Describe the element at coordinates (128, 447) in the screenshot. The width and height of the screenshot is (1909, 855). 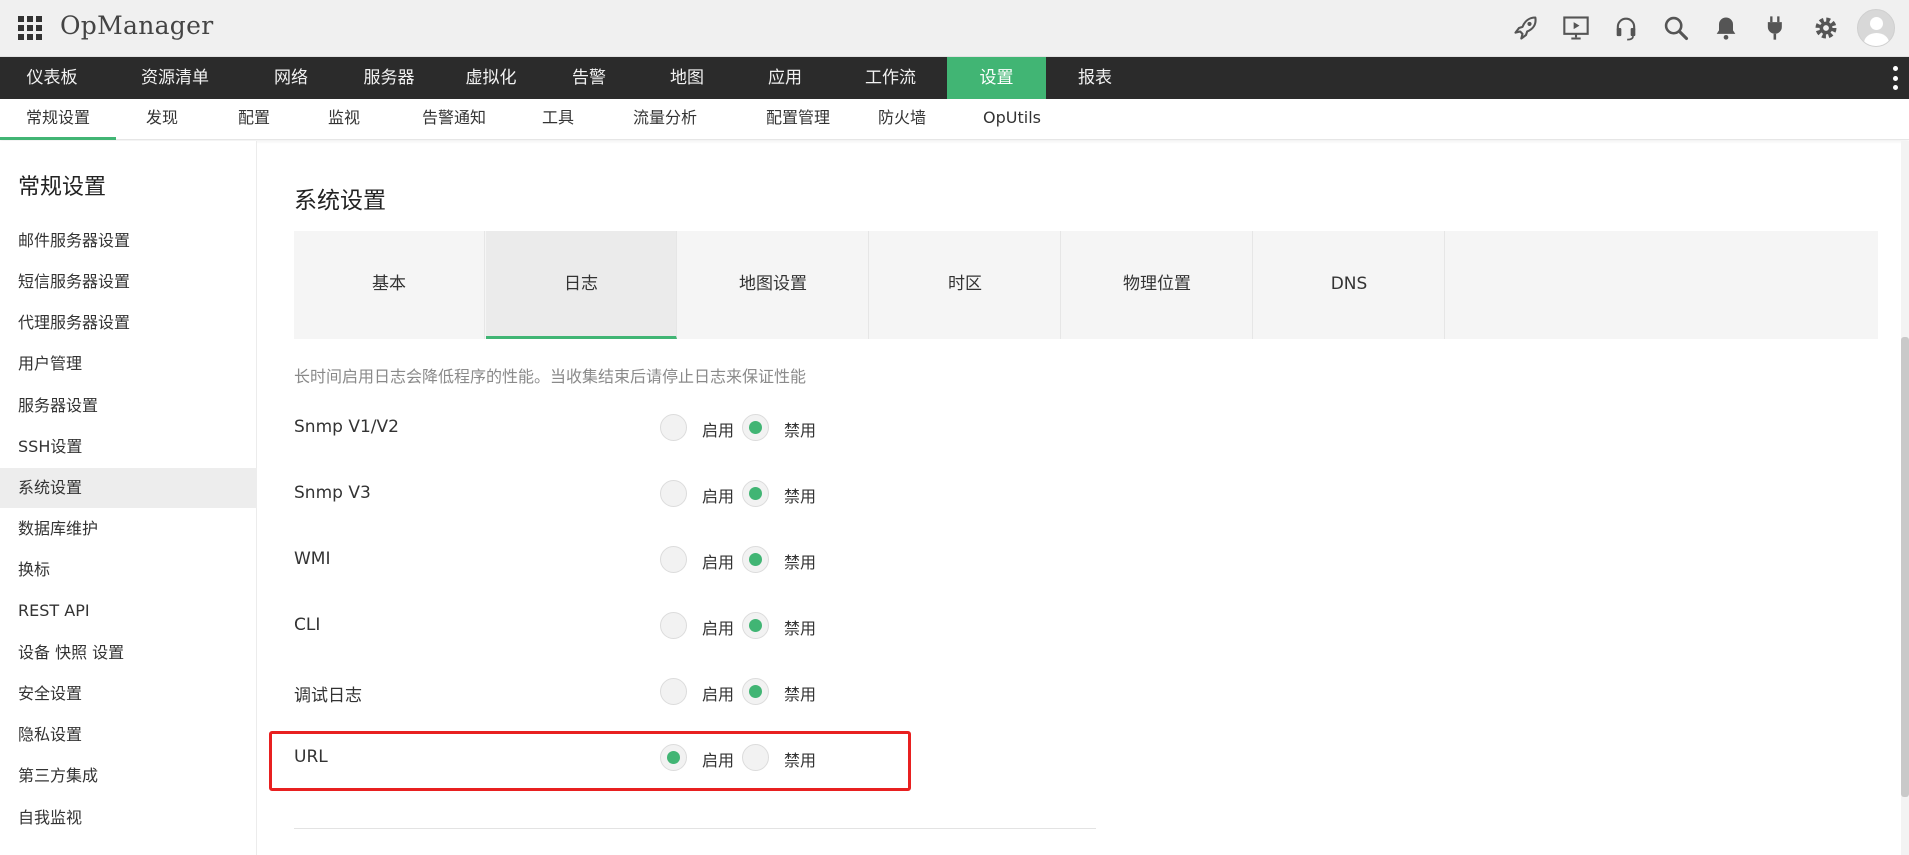
I see `sidebar-item-ssh-settings: SSH设置` at that location.